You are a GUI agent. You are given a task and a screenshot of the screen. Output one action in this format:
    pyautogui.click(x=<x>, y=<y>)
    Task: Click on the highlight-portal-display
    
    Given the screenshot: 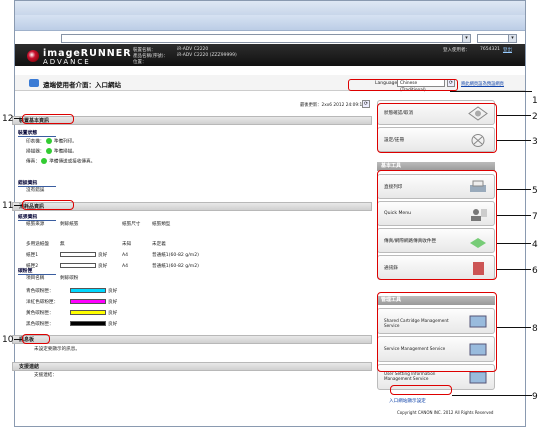 What is the action you would take?
    pyautogui.click(x=421, y=390)
    